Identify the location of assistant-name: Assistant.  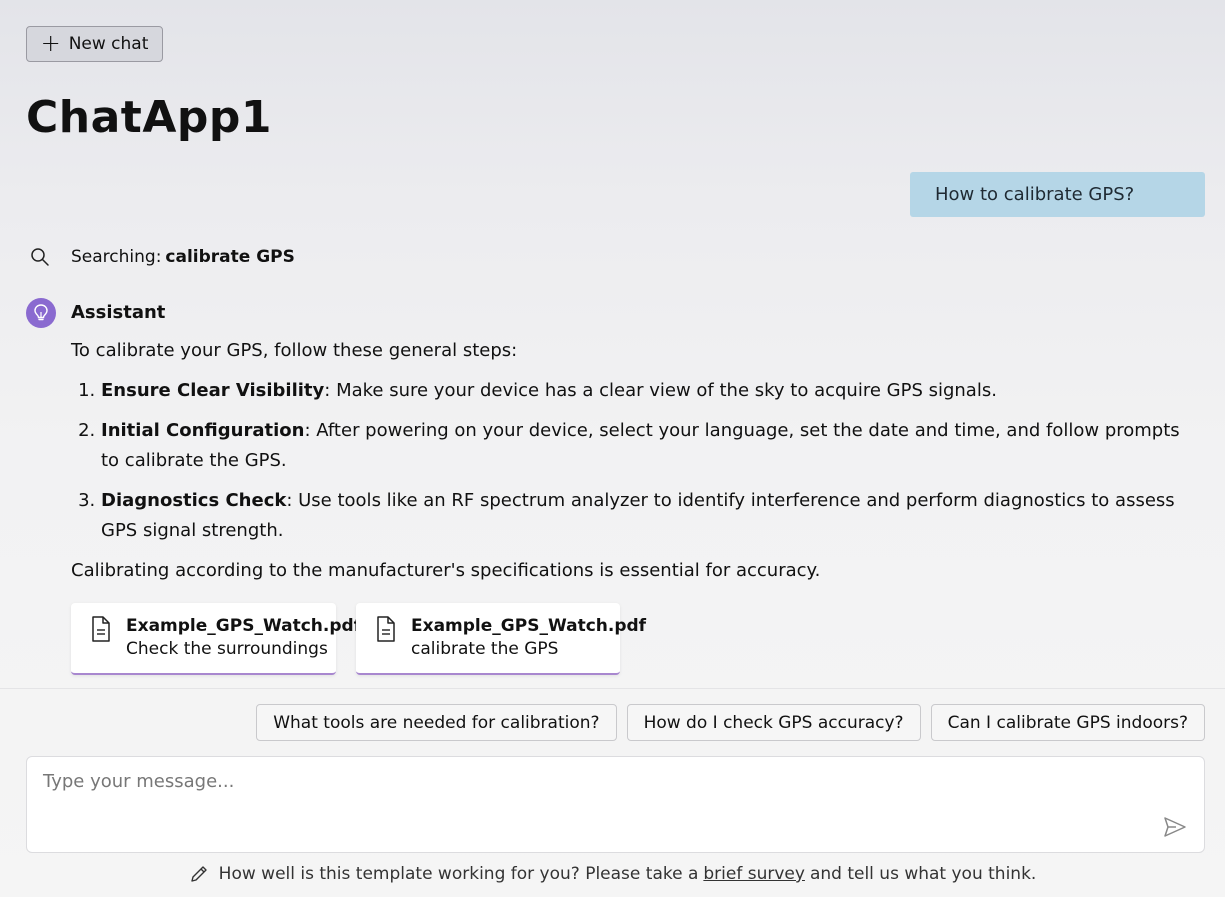
(118, 312).